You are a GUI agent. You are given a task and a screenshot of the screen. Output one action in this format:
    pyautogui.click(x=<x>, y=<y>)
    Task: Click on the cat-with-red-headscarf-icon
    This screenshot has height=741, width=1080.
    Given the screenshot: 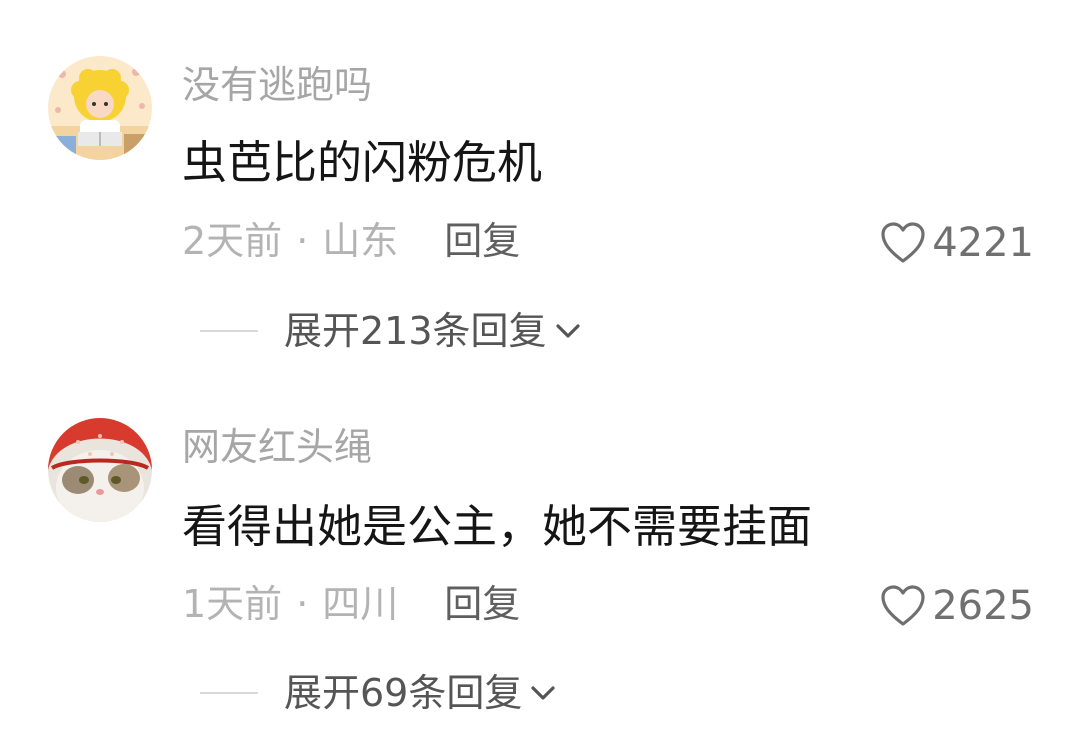 What is the action you would take?
    pyautogui.click(x=100, y=470)
    